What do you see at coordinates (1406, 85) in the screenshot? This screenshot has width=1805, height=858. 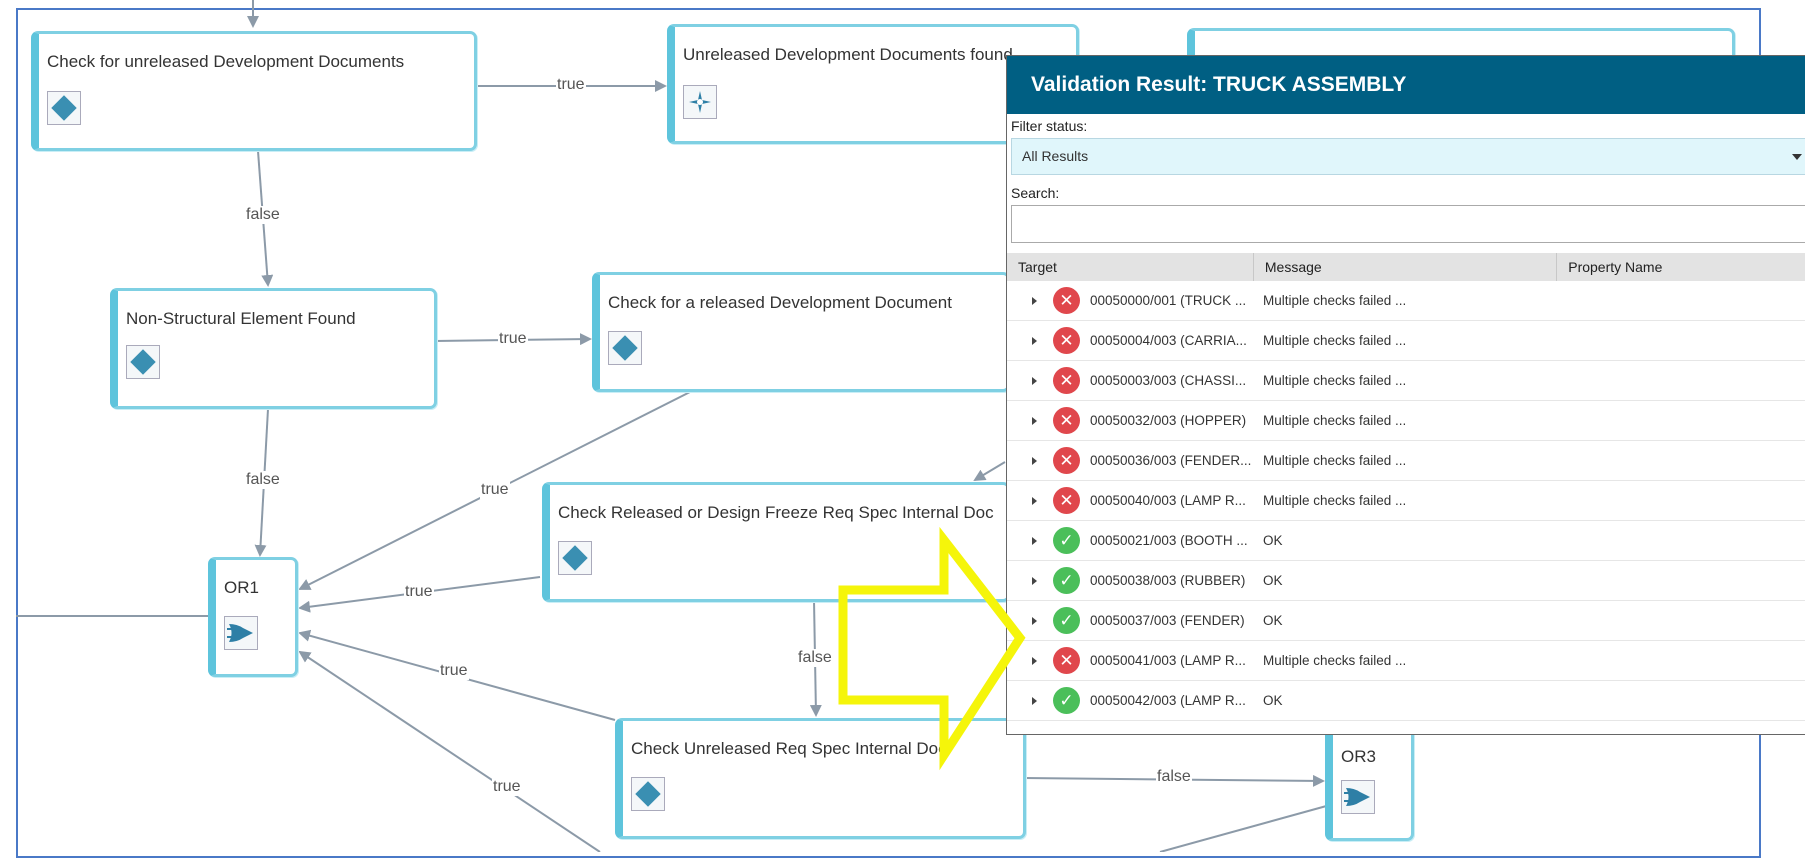 I see `panel-title: Validation Result: TRUCK ASSEMBLY` at bounding box center [1406, 85].